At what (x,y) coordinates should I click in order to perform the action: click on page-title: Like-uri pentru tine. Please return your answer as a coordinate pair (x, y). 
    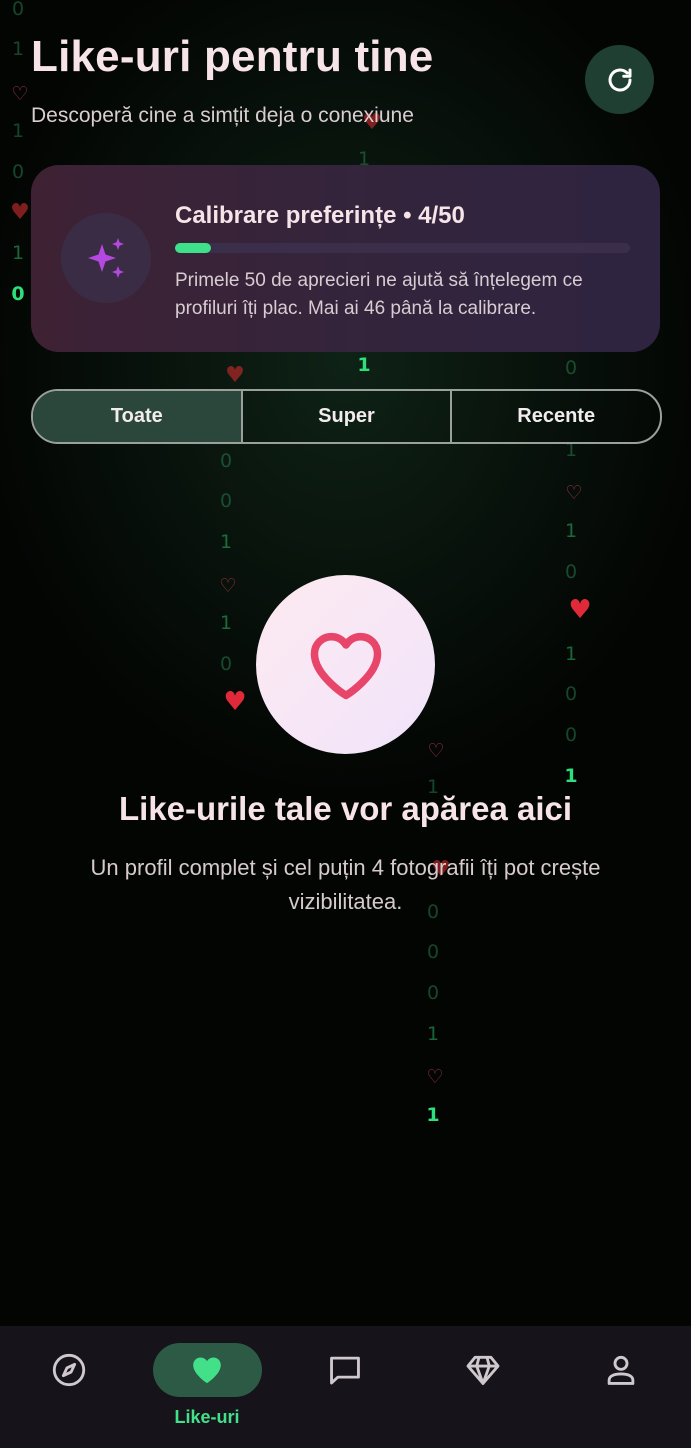
    Looking at the image, I should click on (232, 56).